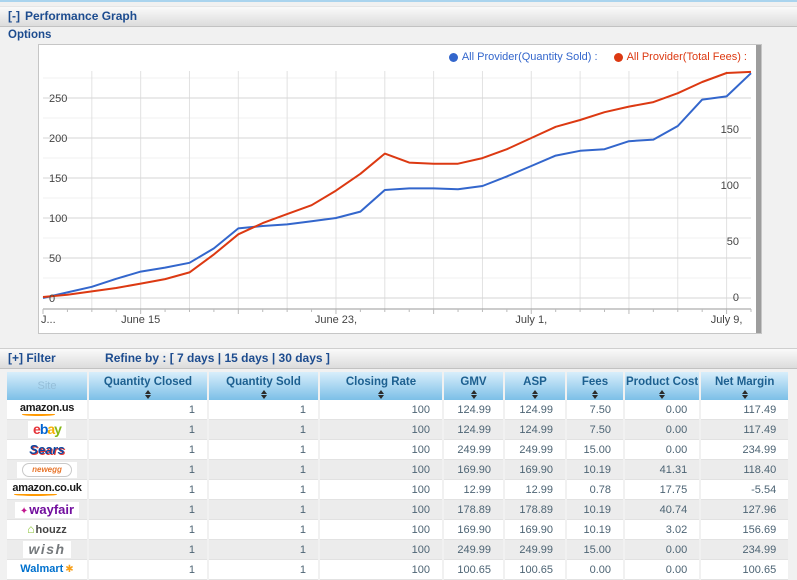 The width and height of the screenshot is (797, 580). What do you see at coordinates (398, 16) in the screenshot?
I see `performance-graph-header: [-] Performance Graph` at bounding box center [398, 16].